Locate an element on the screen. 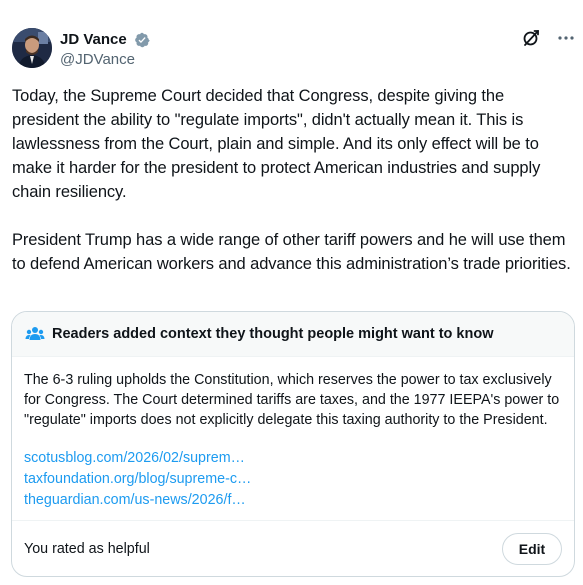 Image resolution: width=583 pixels, height=585 pixels. display-name: JD Vance is located at coordinates (93, 40).